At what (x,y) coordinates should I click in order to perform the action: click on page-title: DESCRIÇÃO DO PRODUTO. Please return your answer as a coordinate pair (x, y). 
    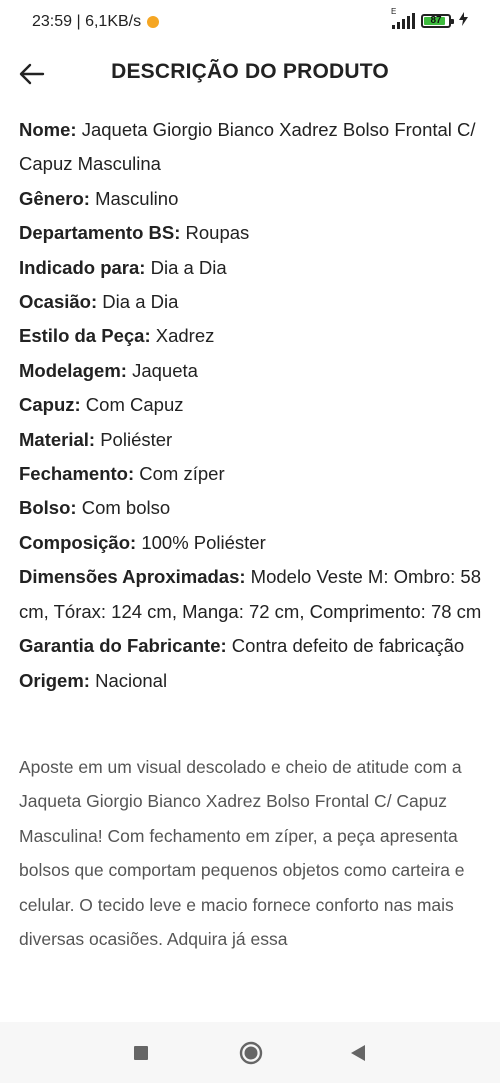
    Looking at the image, I should click on (250, 71).